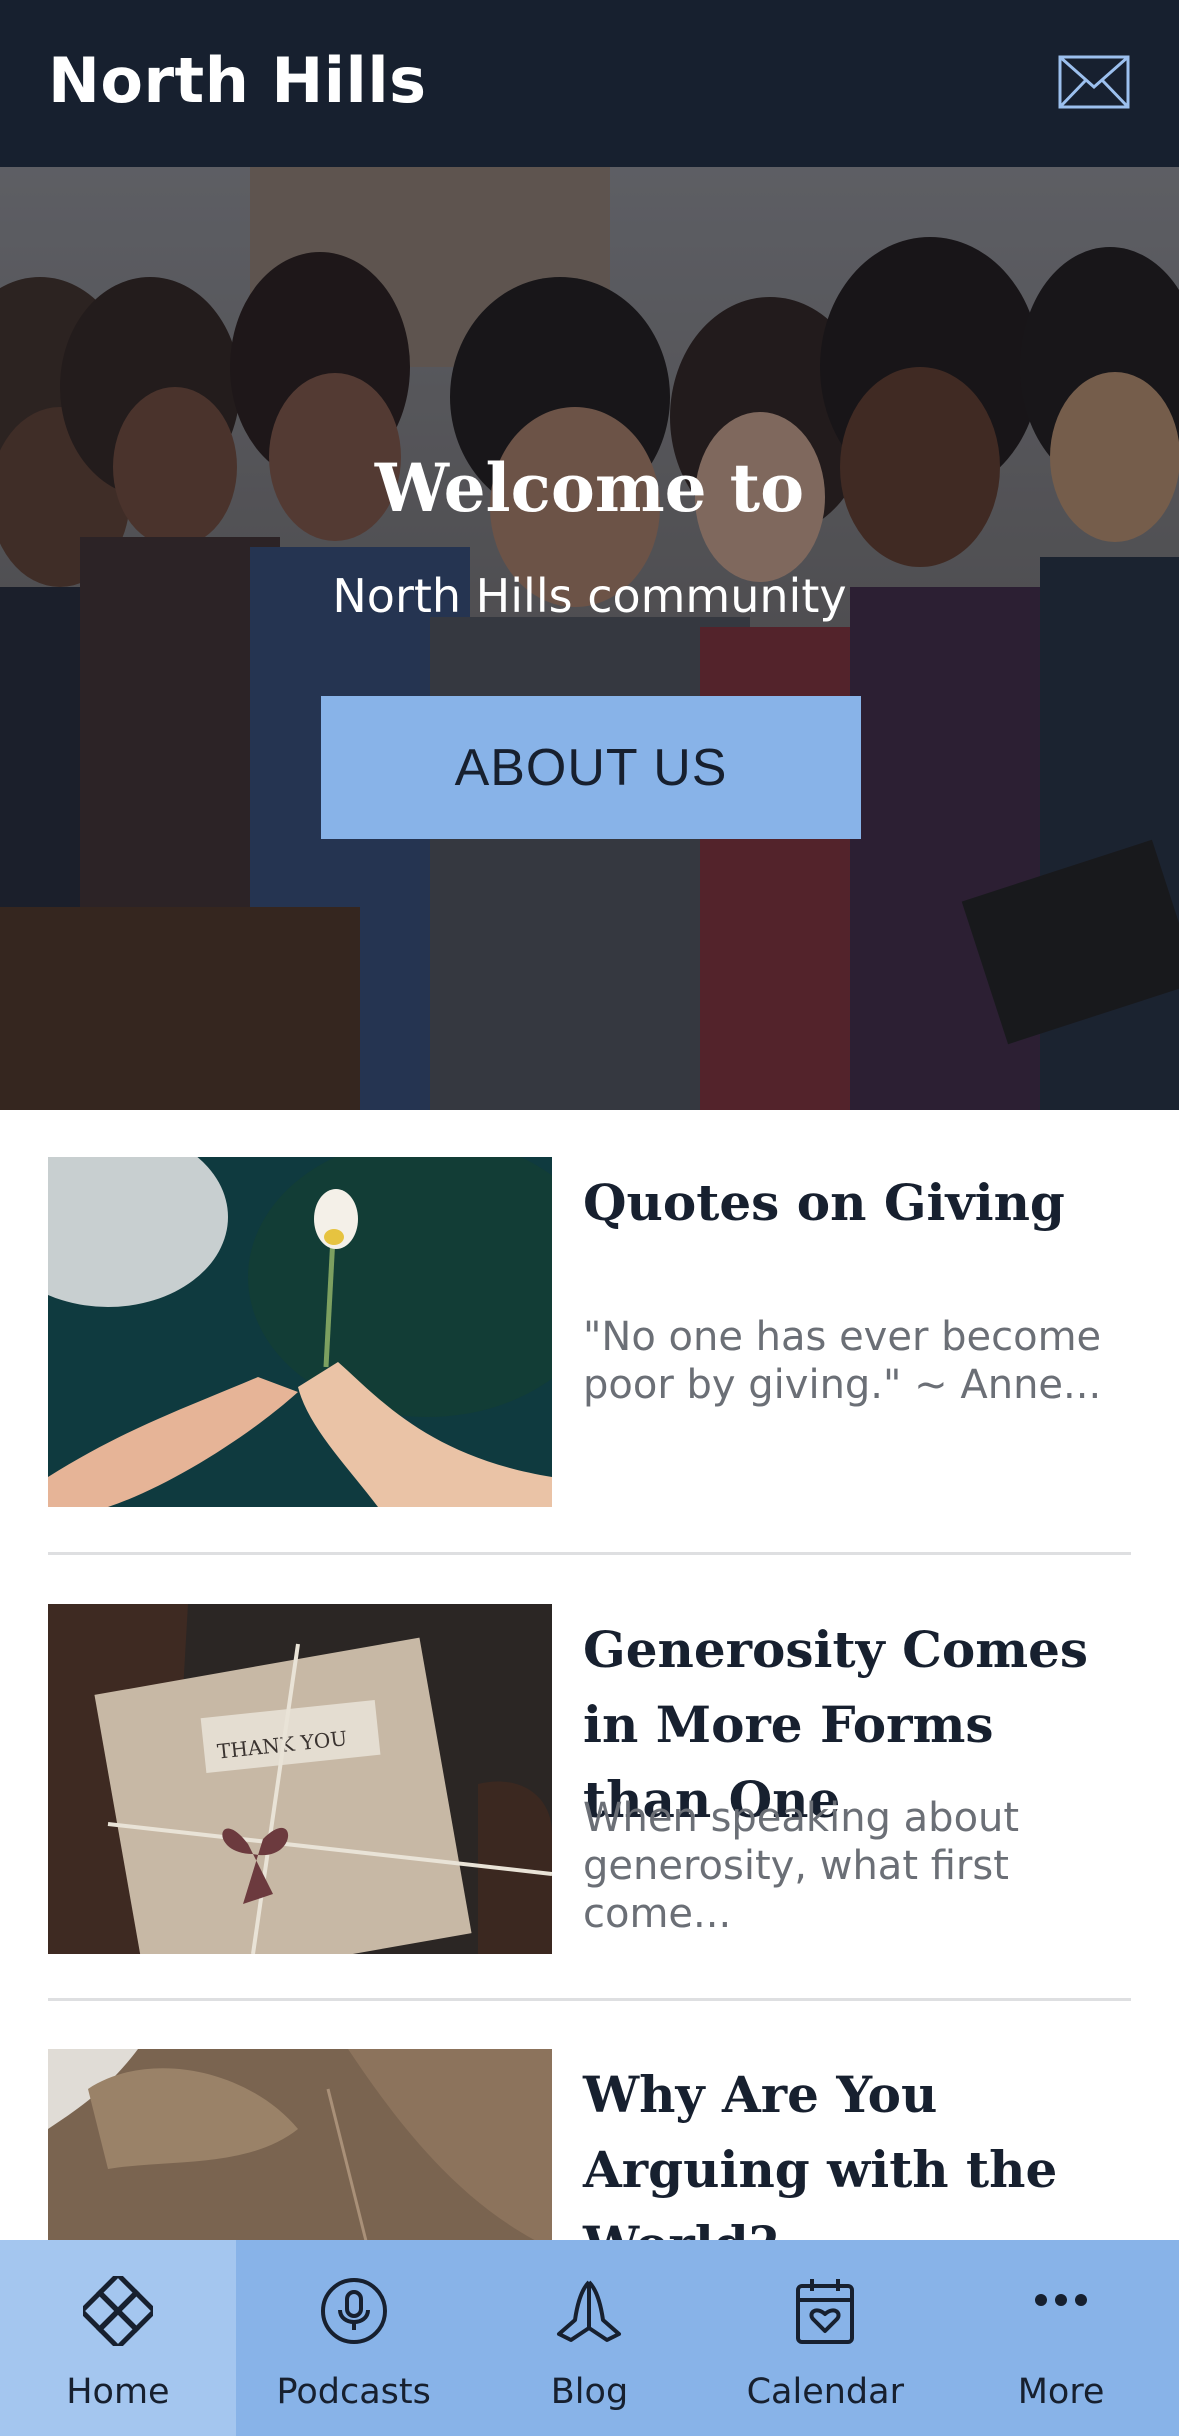  What do you see at coordinates (824, 1202) in the screenshot?
I see `article-title: Quotes on Giving` at bounding box center [824, 1202].